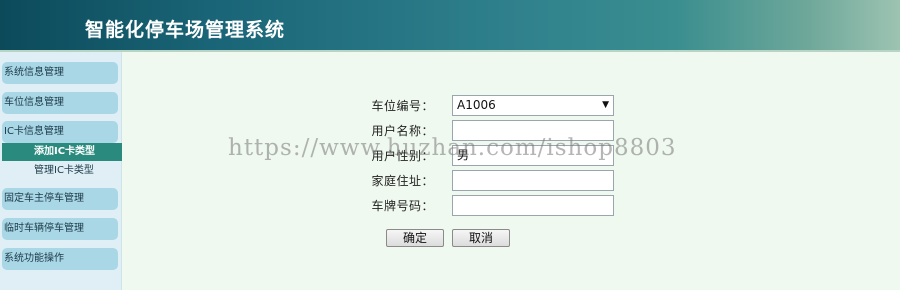 The height and width of the screenshot is (290, 900). What do you see at coordinates (62, 152) in the screenshot?
I see `sidebar-subitem-add-ic-card-type: 添加IC卡类型` at bounding box center [62, 152].